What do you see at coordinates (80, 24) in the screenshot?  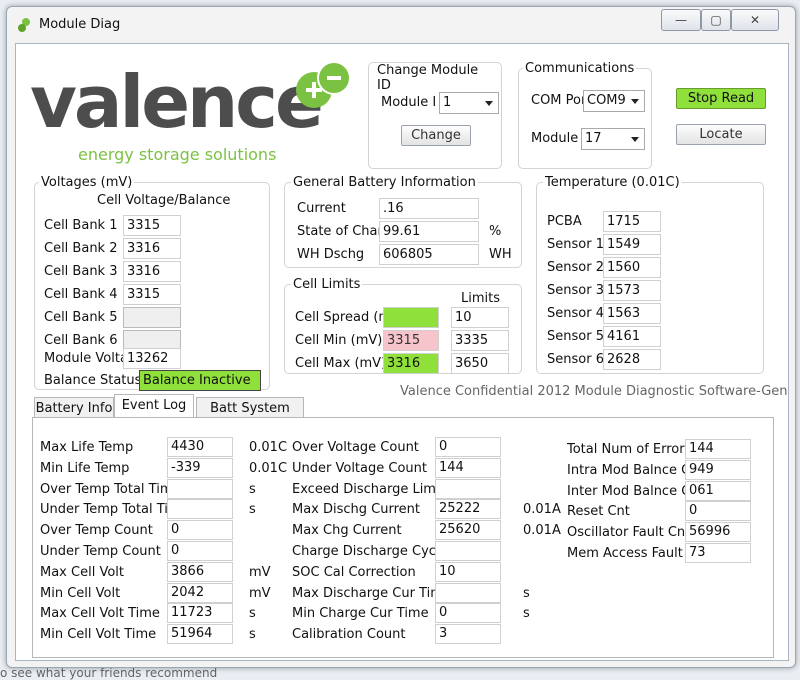 I see `window-title: Module Diag` at bounding box center [80, 24].